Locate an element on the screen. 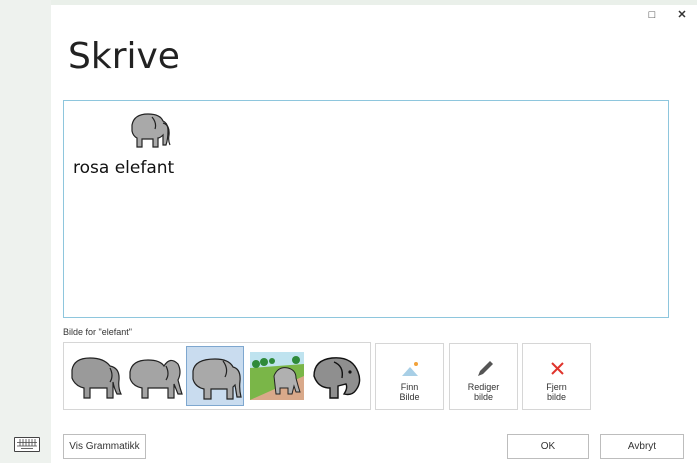  find-picture-button: Finn Bilde is located at coordinates (409, 376).